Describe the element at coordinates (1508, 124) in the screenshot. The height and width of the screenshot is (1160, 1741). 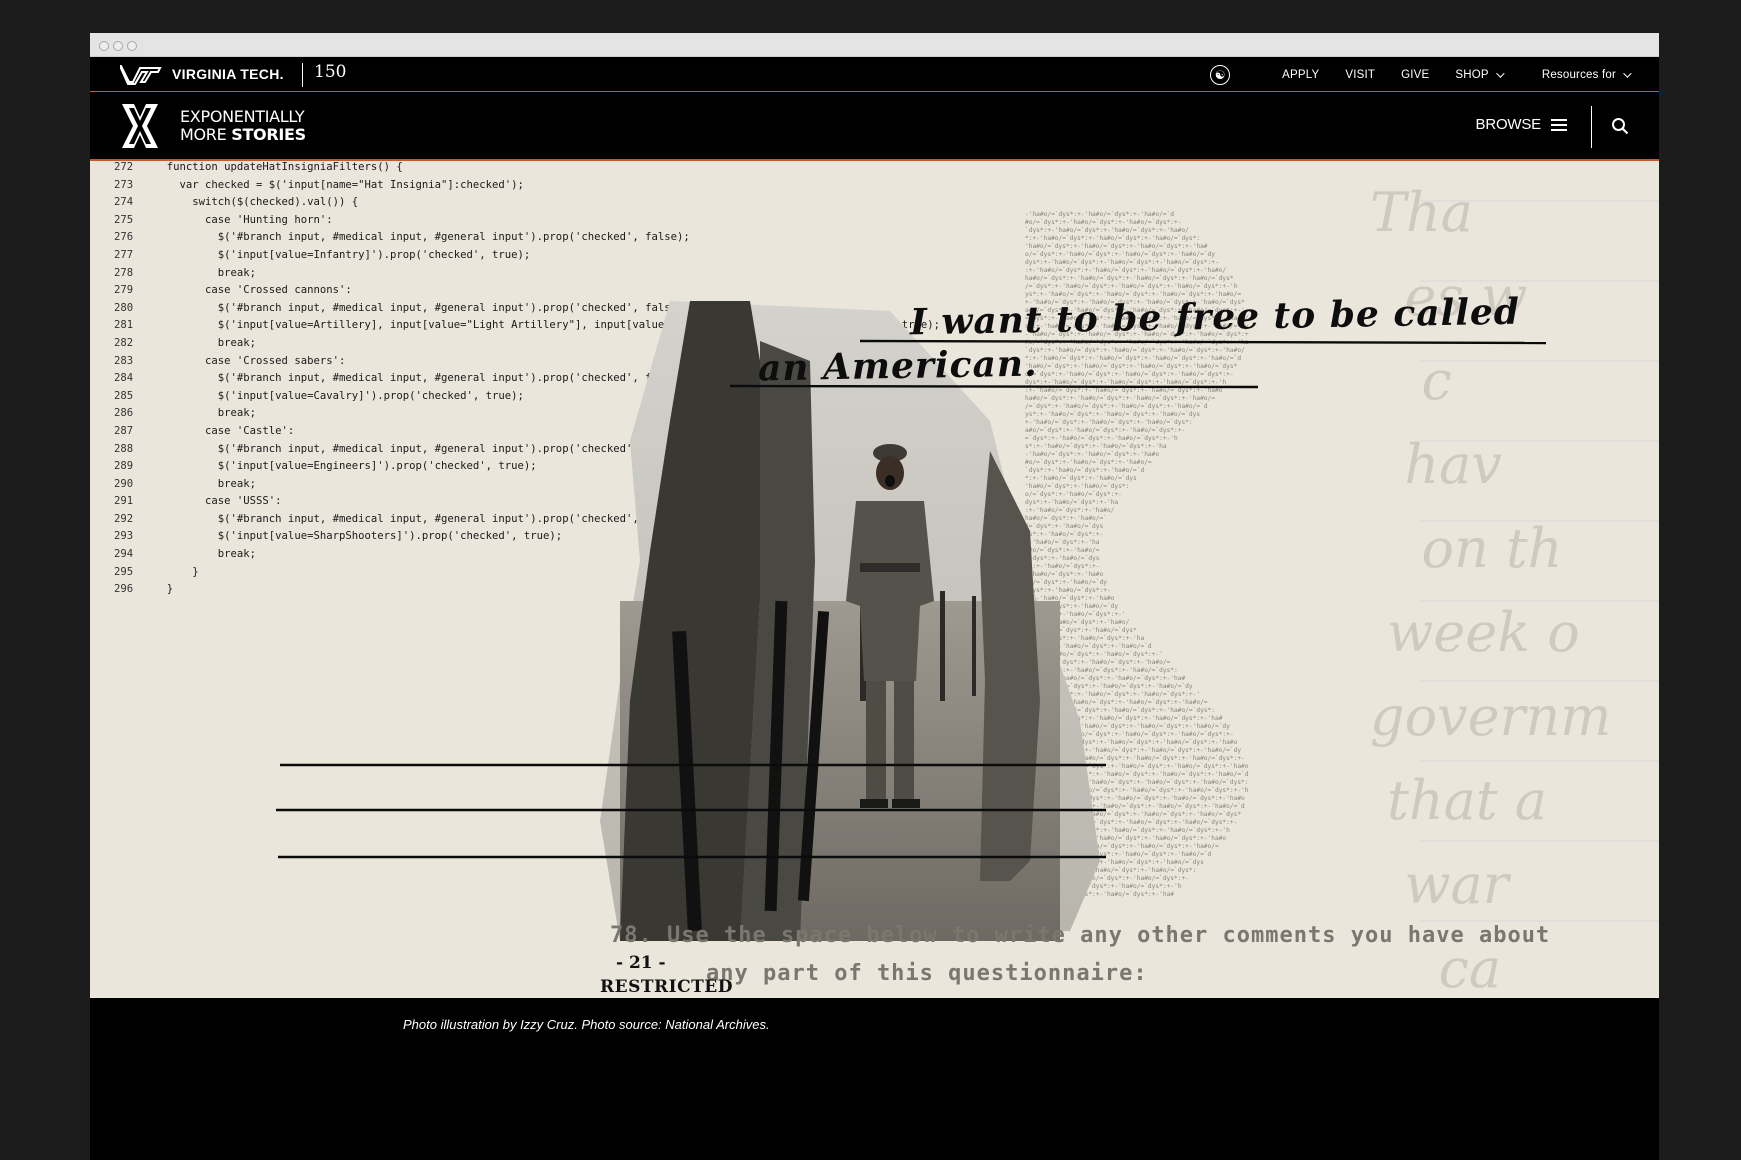
I see `browse-label: BROWSE` at that location.